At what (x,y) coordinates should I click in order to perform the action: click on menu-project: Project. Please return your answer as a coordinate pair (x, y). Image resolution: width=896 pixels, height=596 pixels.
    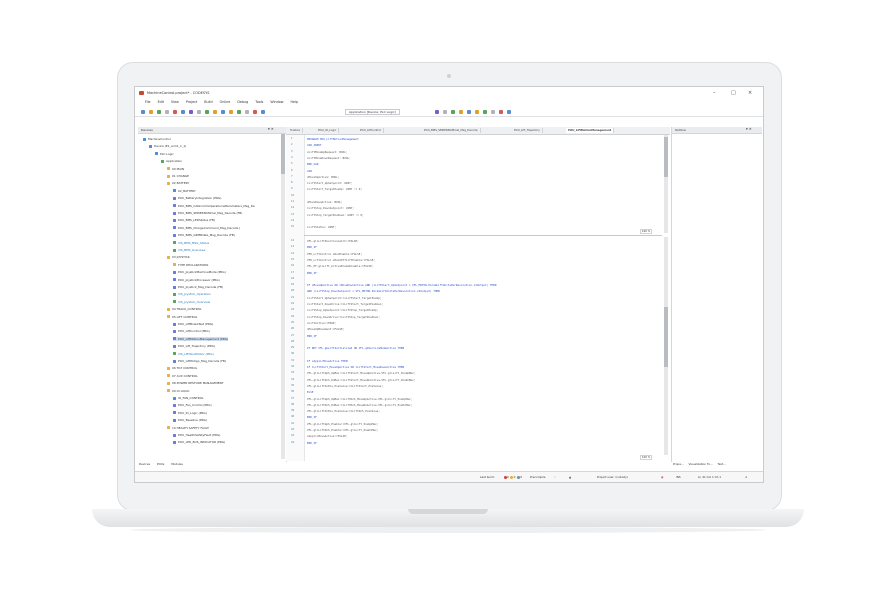
    Looking at the image, I should click on (191, 102).